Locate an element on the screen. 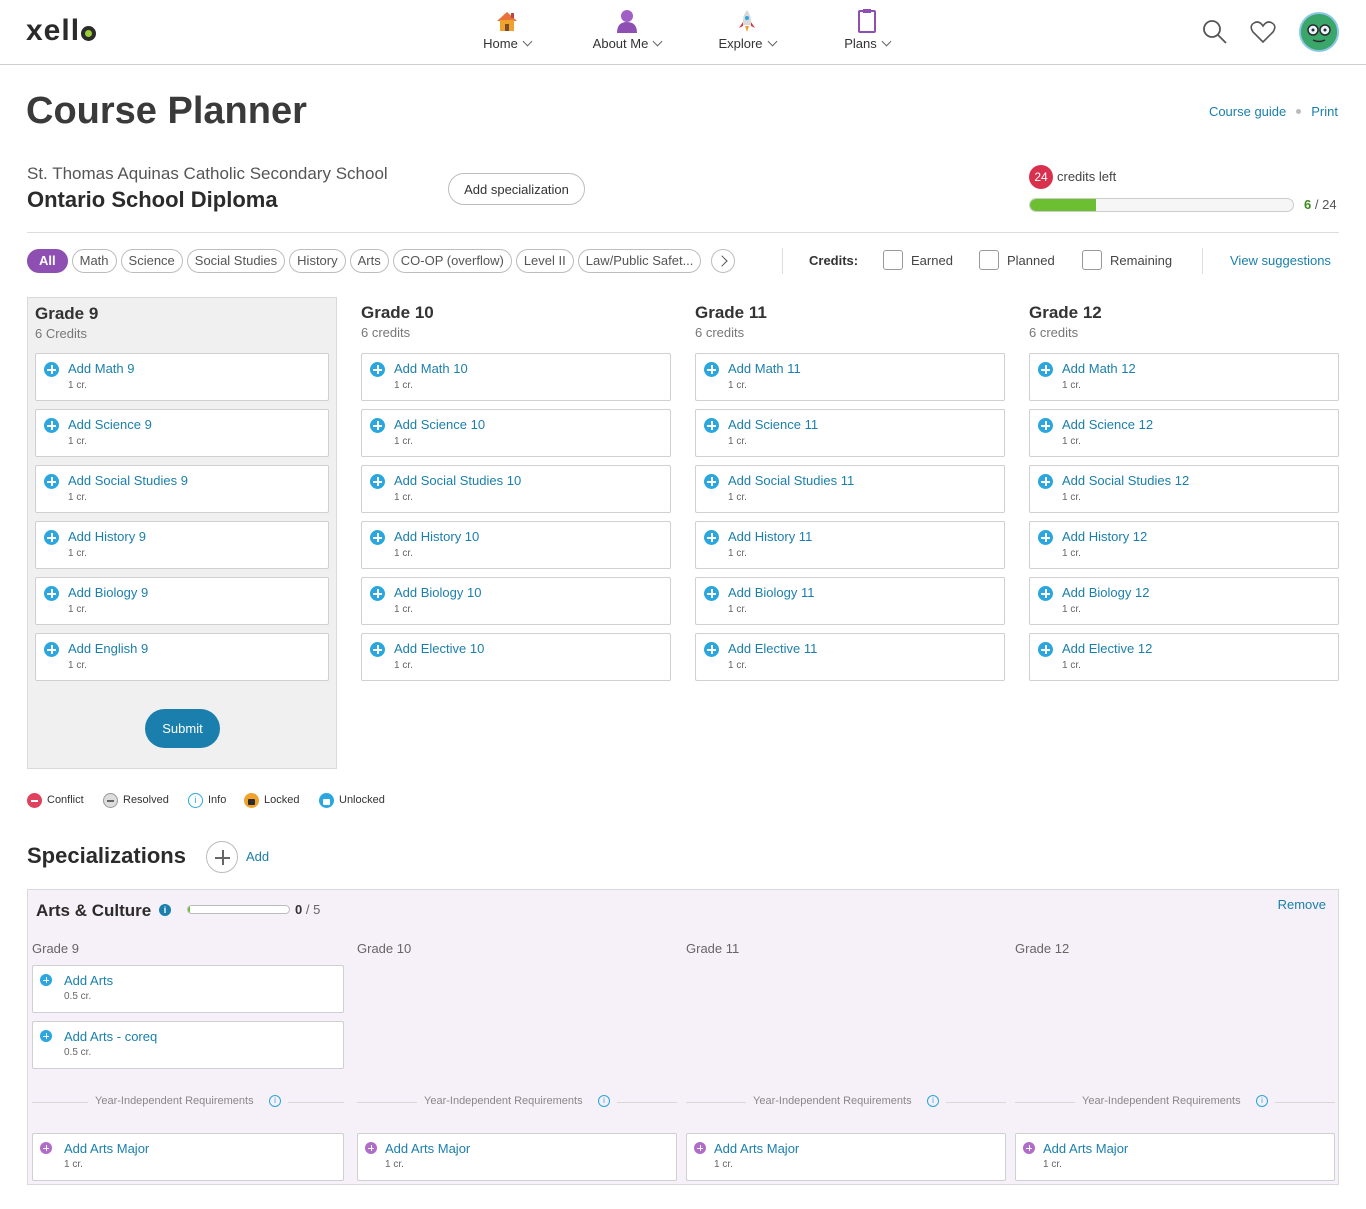 The height and width of the screenshot is (1209, 1366). nav-home: Home is located at coordinates (507, 29).